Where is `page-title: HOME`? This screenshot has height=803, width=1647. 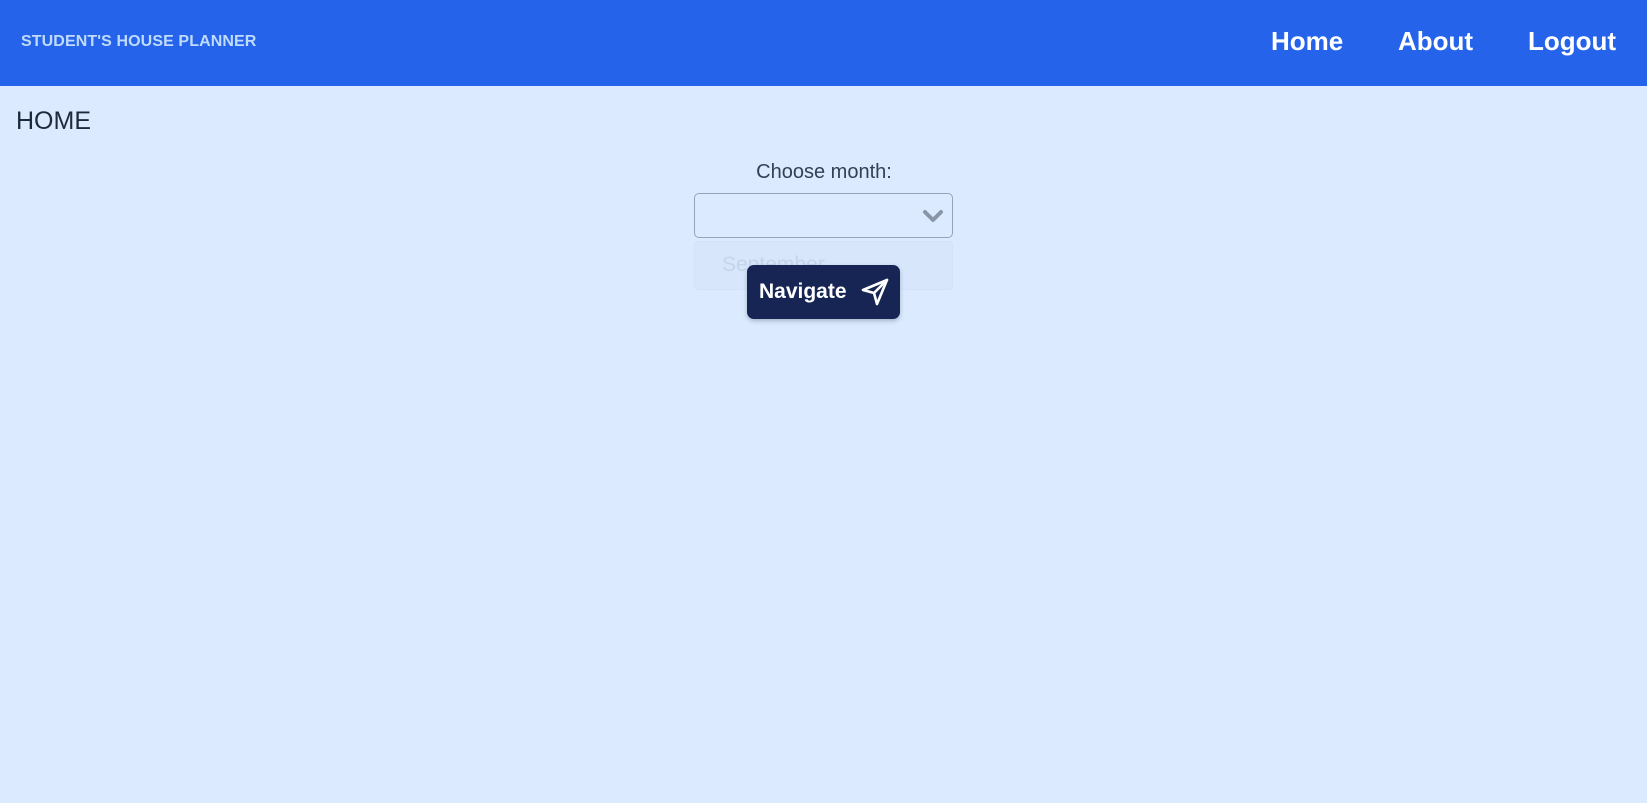
page-title: HOME is located at coordinates (53, 121).